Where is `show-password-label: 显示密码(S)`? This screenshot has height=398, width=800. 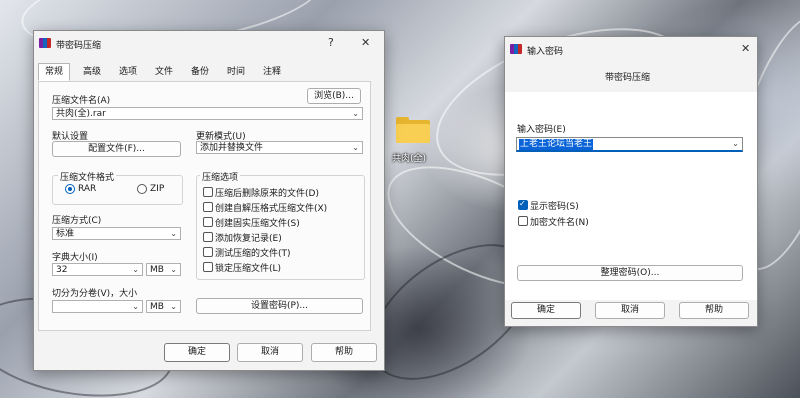 show-password-label: 显示密码(S) is located at coordinates (554, 205).